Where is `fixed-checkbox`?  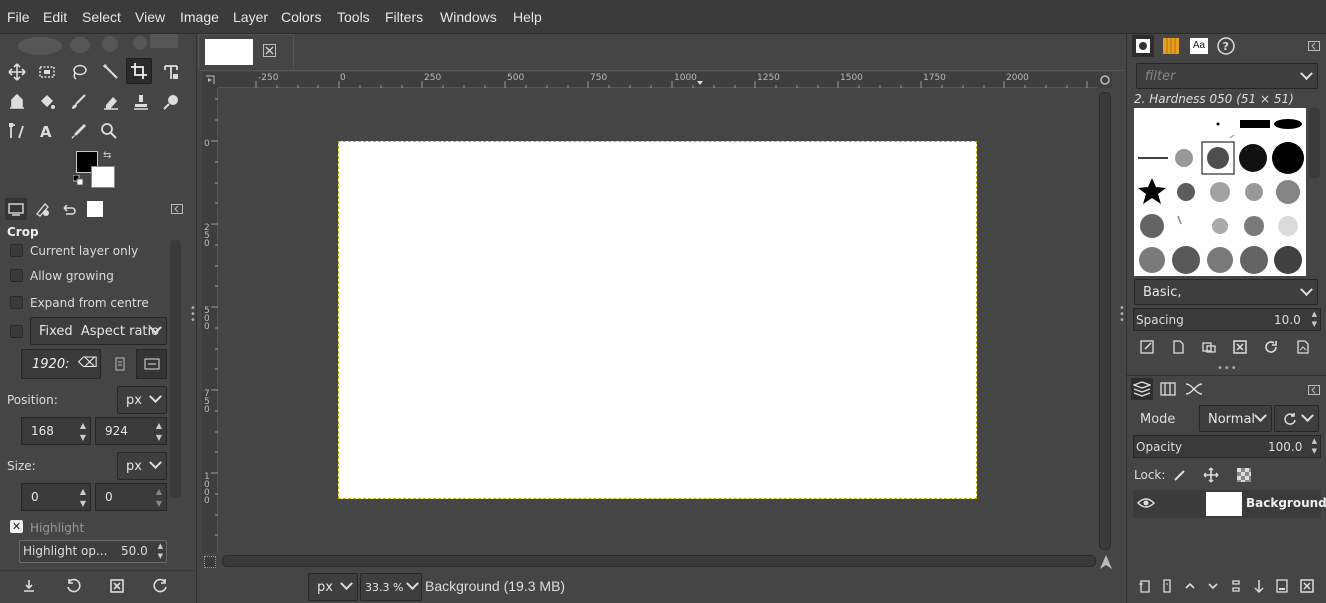 fixed-checkbox is located at coordinates (16, 331).